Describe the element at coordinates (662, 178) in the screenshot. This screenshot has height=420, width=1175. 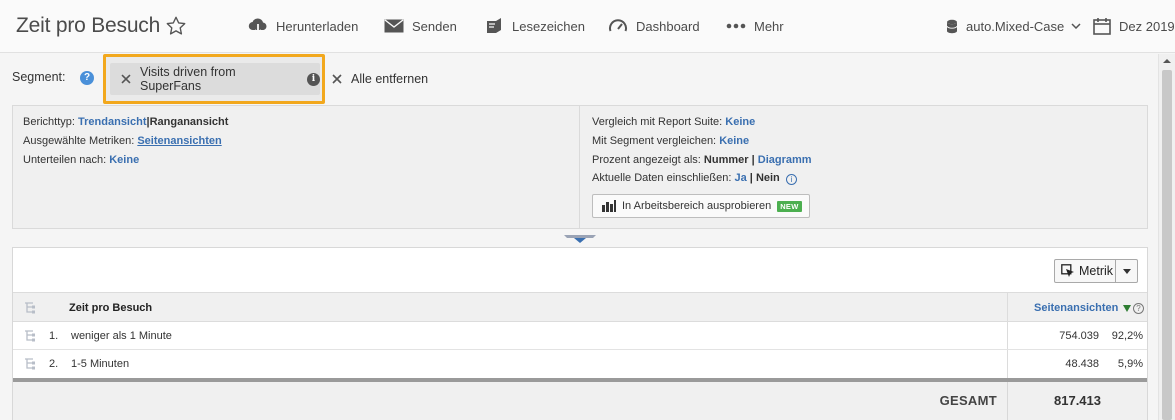
I see `current-data-label: Aktuelle Daten einschließen:` at that location.